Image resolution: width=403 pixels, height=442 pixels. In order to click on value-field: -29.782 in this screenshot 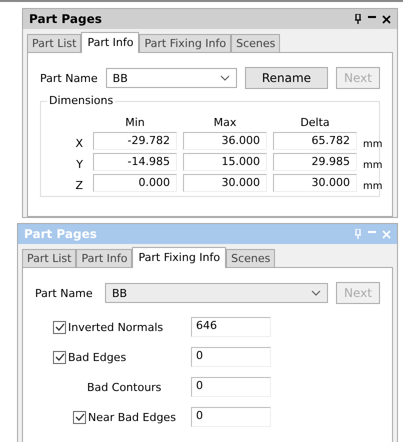, I will do `click(135, 141)`.